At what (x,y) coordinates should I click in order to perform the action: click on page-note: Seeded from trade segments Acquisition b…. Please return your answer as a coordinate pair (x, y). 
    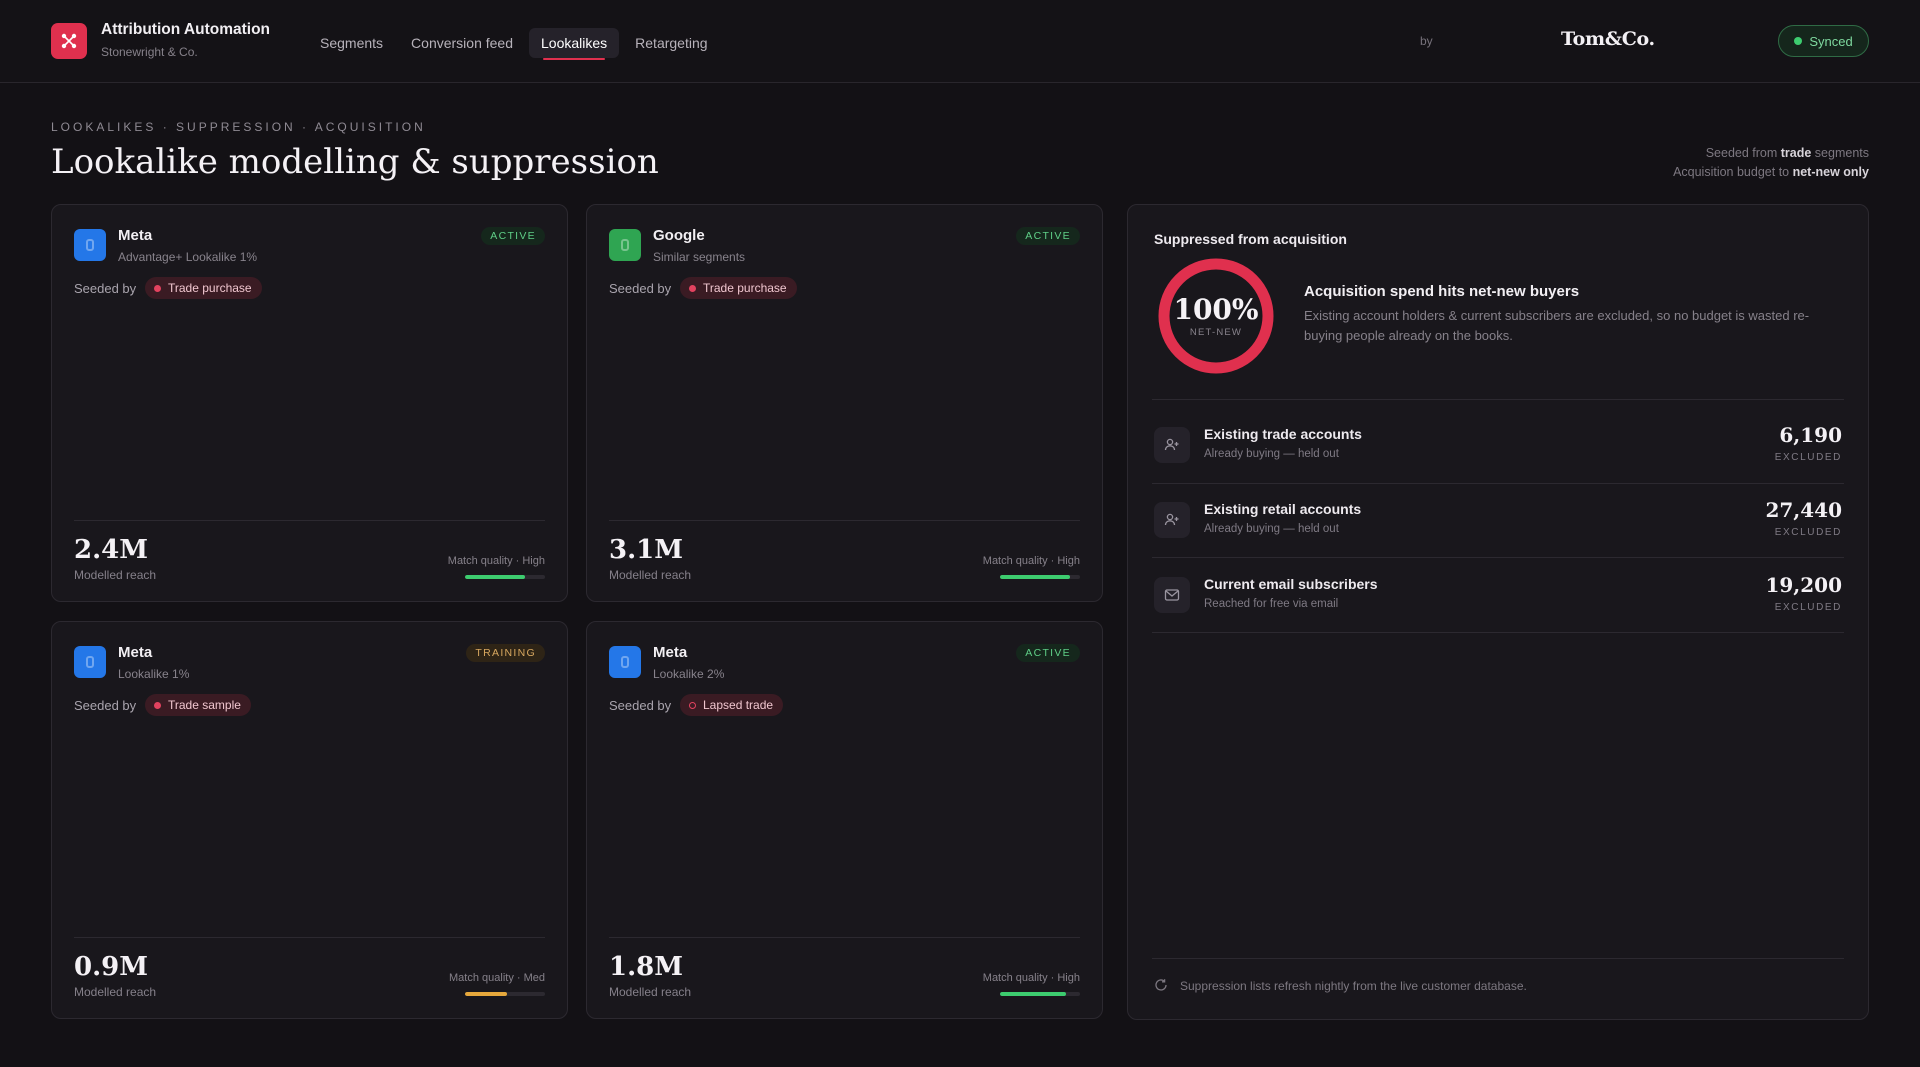
    Looking at the image, I should click on (1771, 163).